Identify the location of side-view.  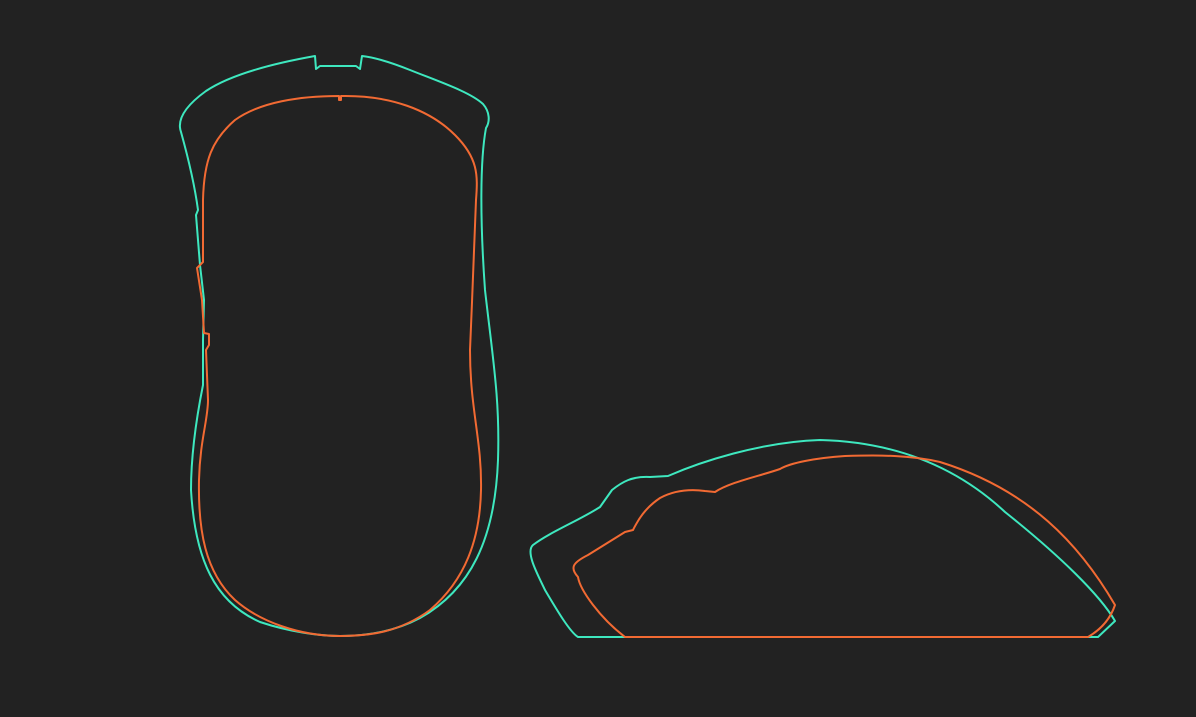
(822, 538).